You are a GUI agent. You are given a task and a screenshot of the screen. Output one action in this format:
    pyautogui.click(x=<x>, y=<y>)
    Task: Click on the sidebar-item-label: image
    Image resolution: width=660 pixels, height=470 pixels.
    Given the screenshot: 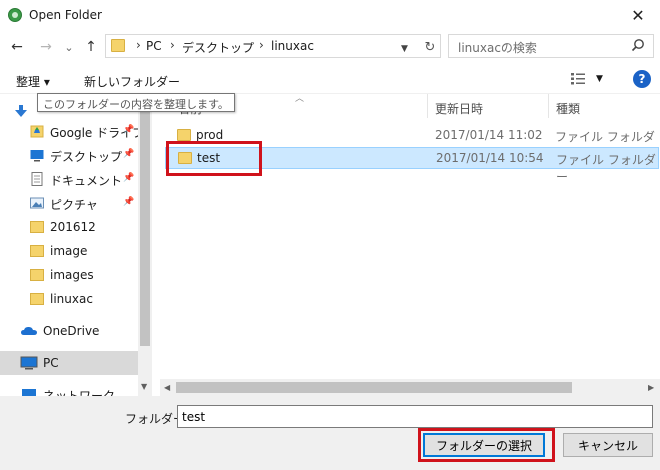 What is the action you would take?
    pyautogui.click(x=69, y=251)
    